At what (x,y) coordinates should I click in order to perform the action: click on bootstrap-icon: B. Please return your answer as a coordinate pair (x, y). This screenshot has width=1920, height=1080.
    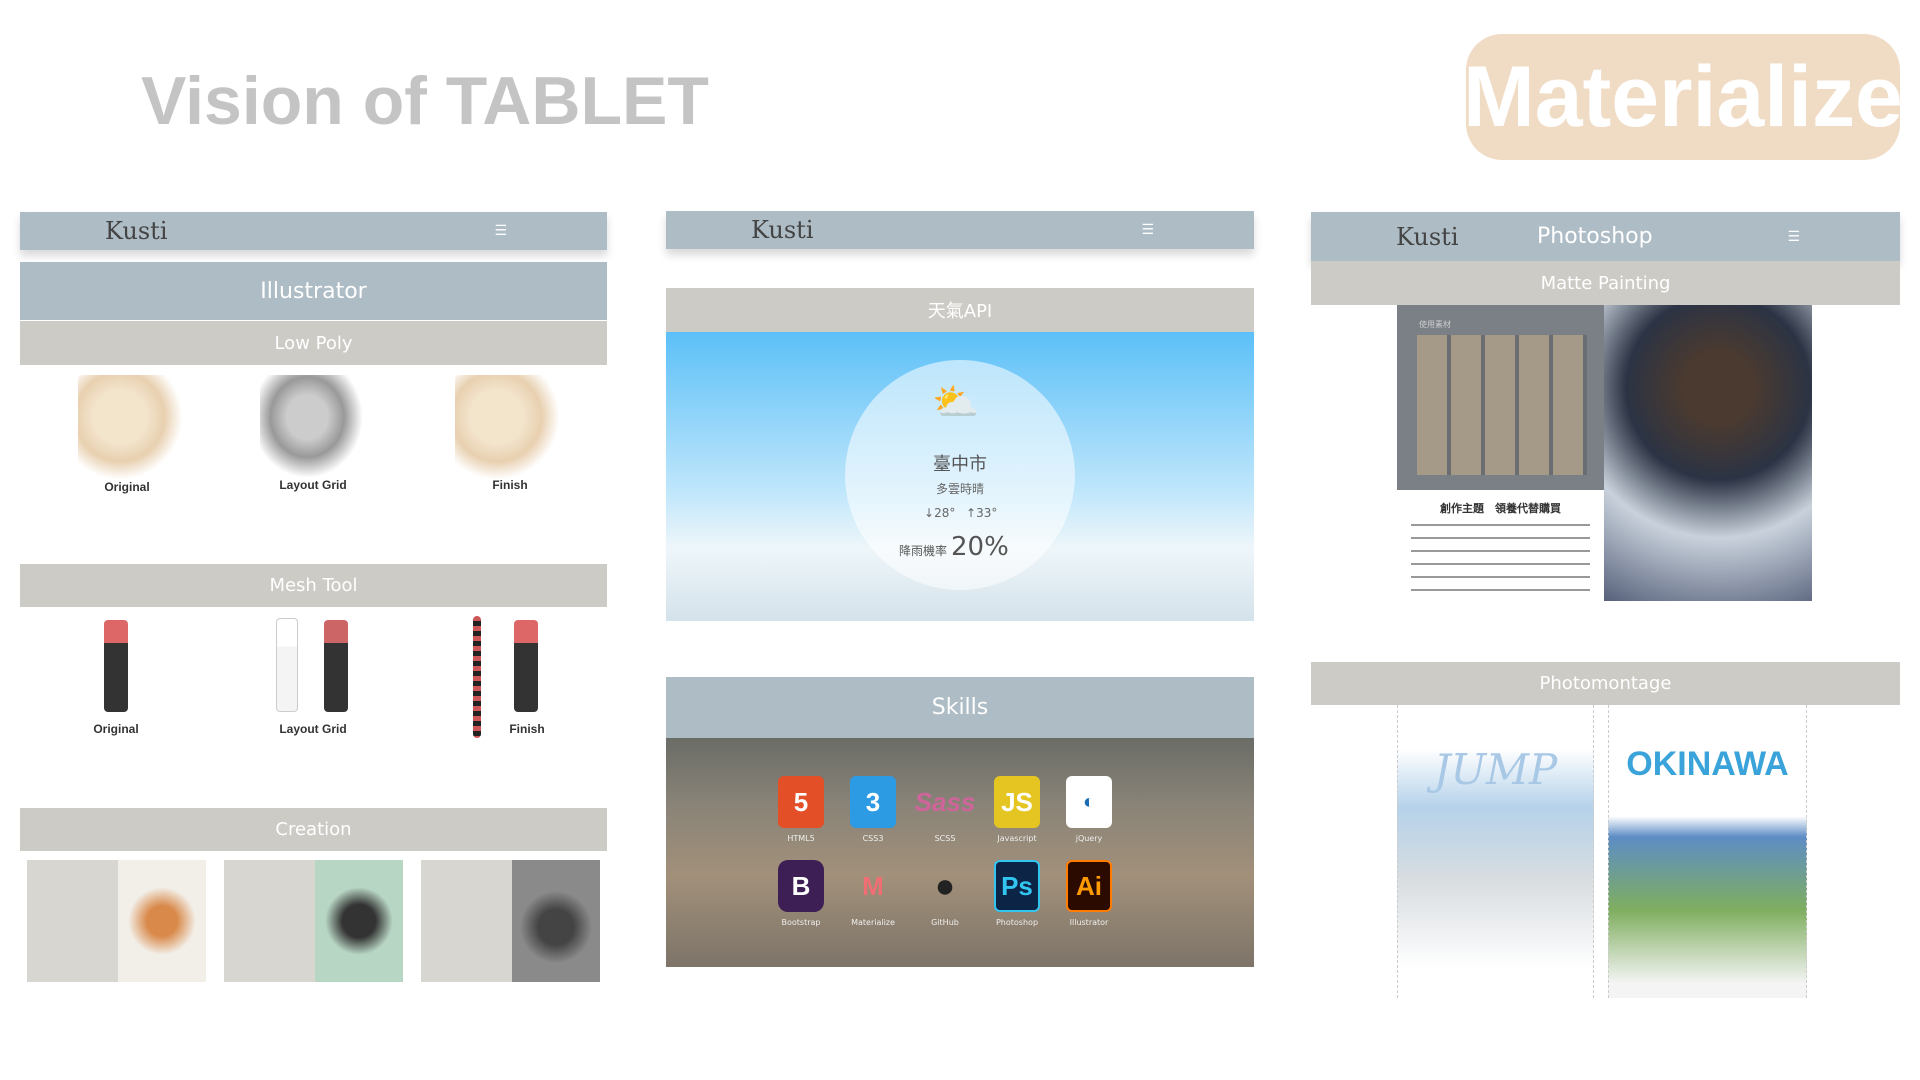
    Looking at the image, I should click on (801, 886).